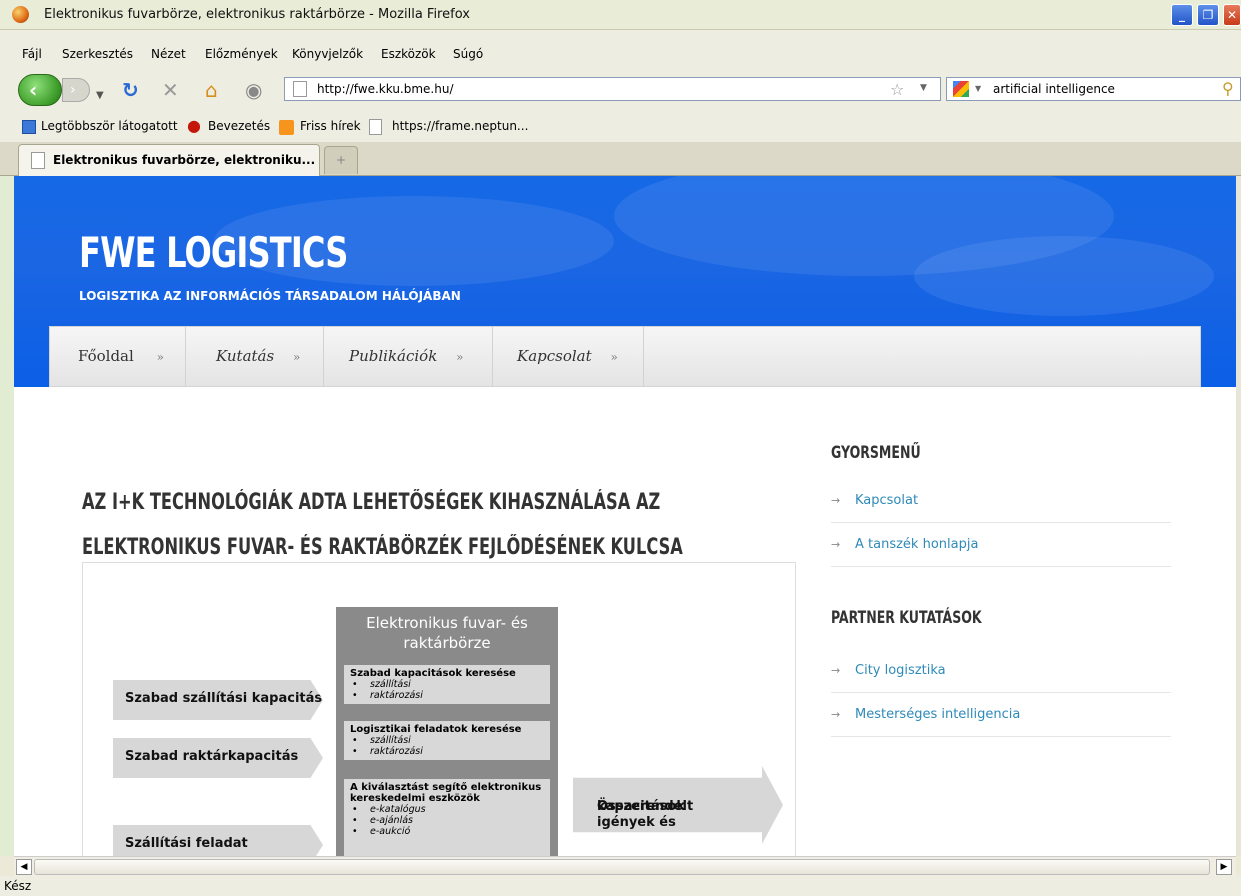 Image resolution: width=1241 pixels, height=896 pixels. Describe the element at coordinates (923, 88) in the screenshot. I see `url-dropdown-icon: ▼` at that location.